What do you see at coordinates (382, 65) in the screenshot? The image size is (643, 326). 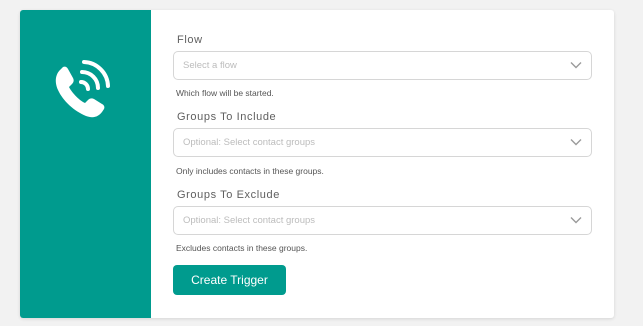 I see `flow-select: Select a flow` at bounding box center [382, 65].